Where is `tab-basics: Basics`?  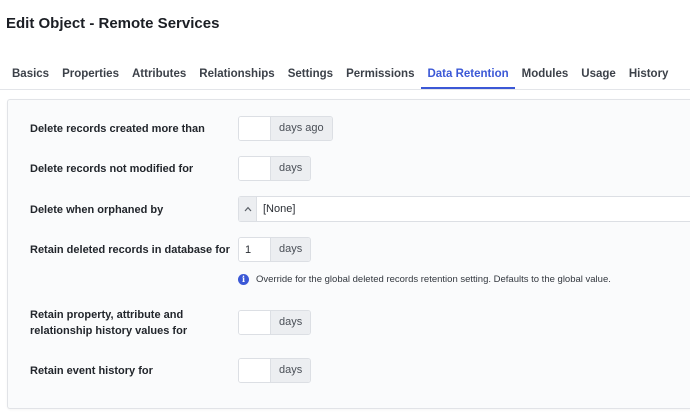
tab-basics: Basics is located at coordinates (28, 75).